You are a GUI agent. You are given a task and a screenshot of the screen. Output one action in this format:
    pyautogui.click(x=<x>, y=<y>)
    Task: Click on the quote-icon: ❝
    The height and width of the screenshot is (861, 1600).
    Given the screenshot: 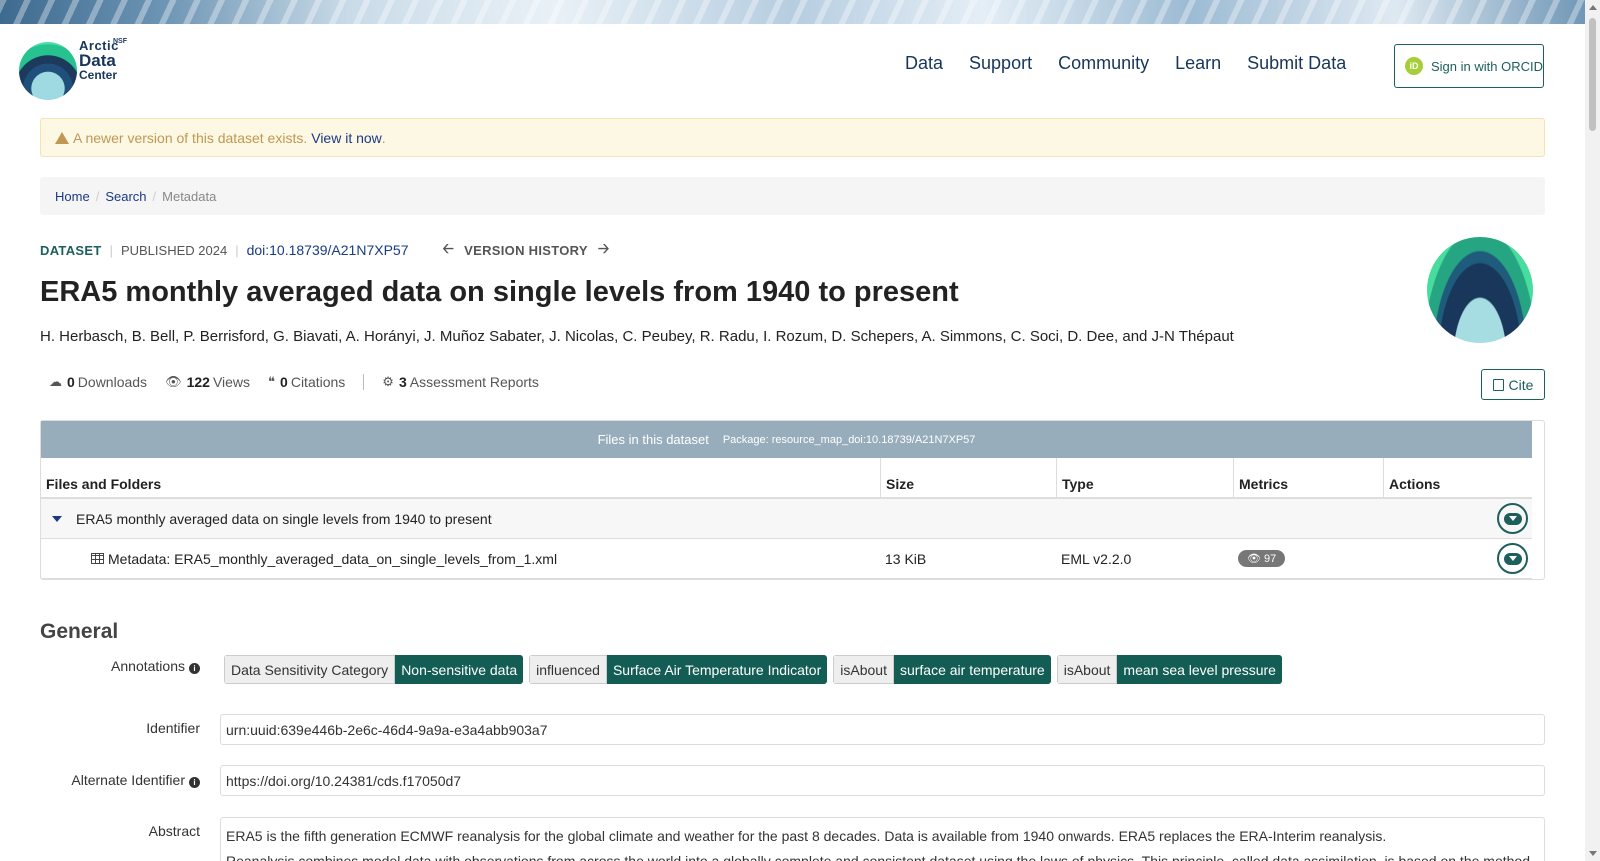 What is the action you would take?
    pyautogui.click(x=272, y=381)
    